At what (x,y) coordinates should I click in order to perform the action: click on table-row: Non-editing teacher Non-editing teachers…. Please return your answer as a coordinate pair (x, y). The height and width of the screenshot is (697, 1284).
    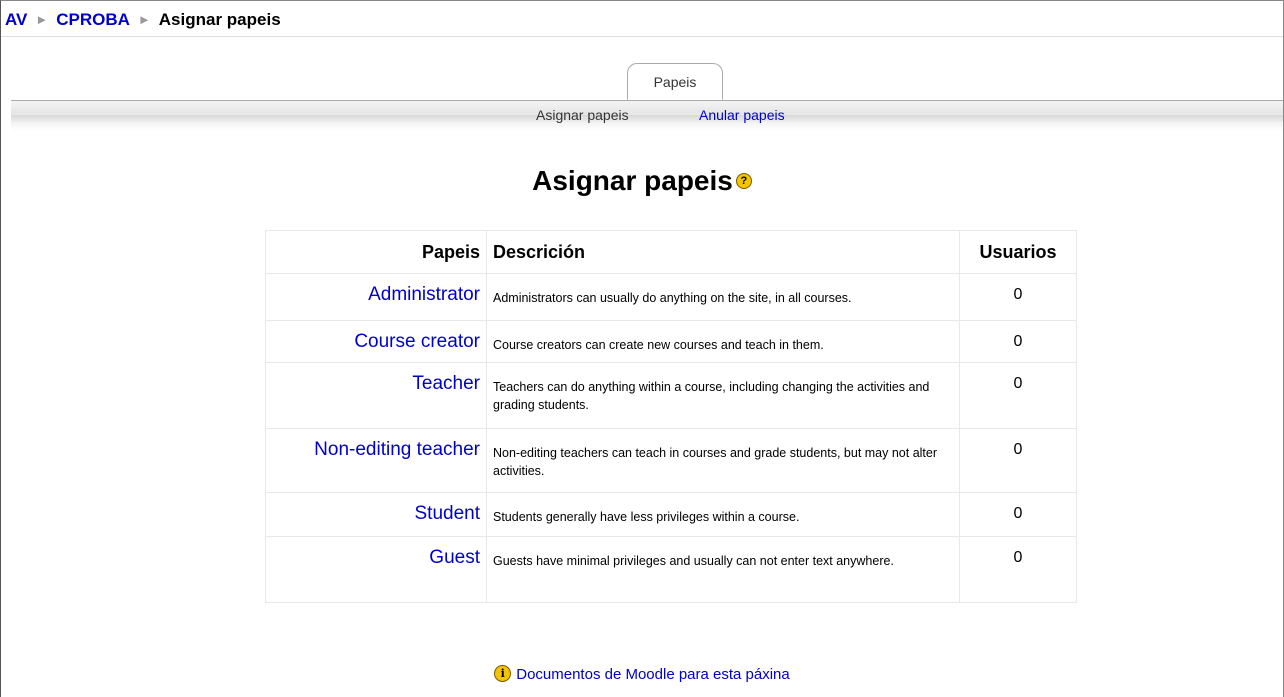
    Looking at the image, I should click on (671, 460).